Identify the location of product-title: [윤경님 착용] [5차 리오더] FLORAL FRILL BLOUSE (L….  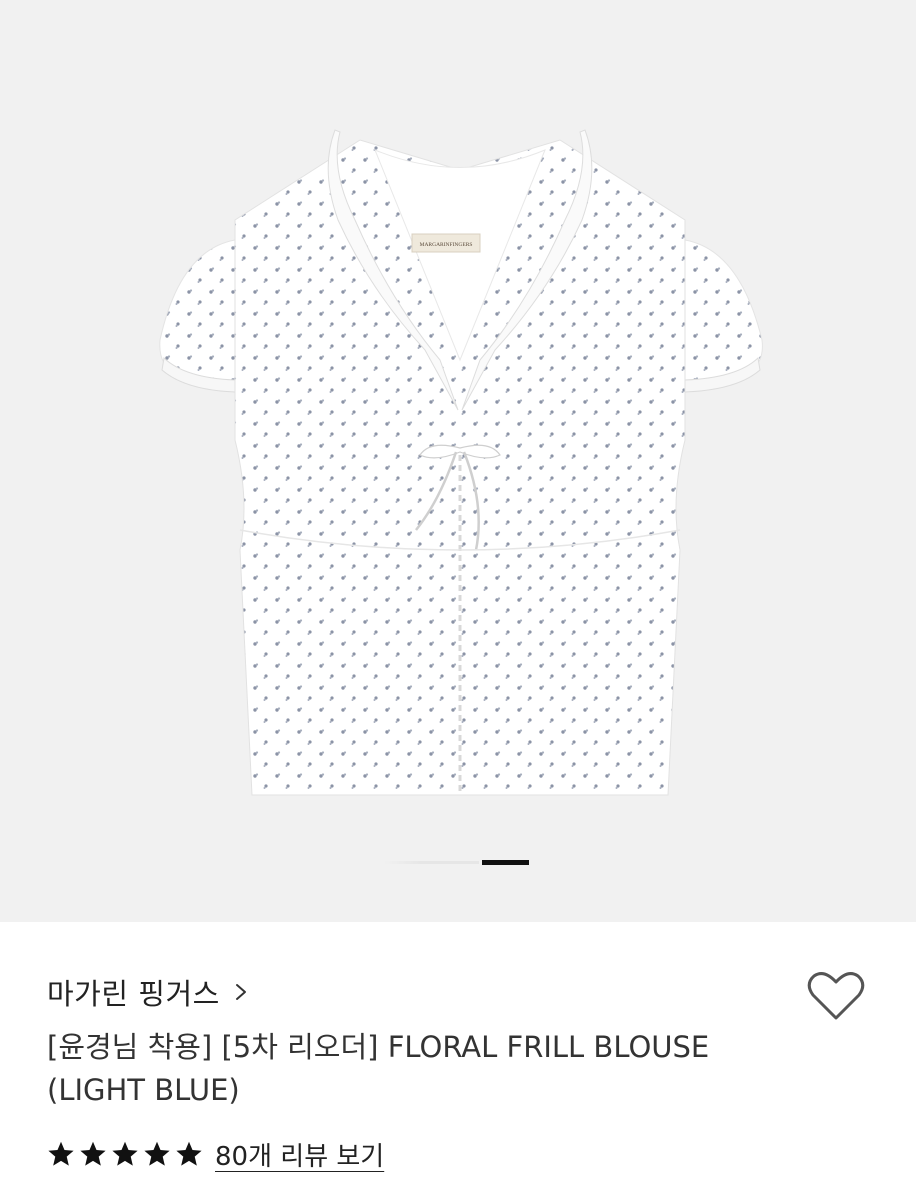
(378, 1068).